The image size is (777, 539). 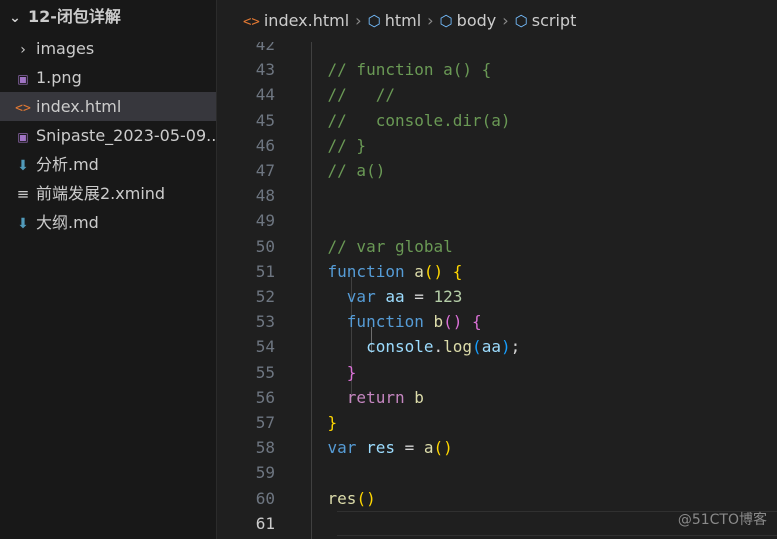 What do you see at coordinates (15, 18) in the screenshot?
I see `chevron-down-icon: ⌄` at bounding box center [15, 18].